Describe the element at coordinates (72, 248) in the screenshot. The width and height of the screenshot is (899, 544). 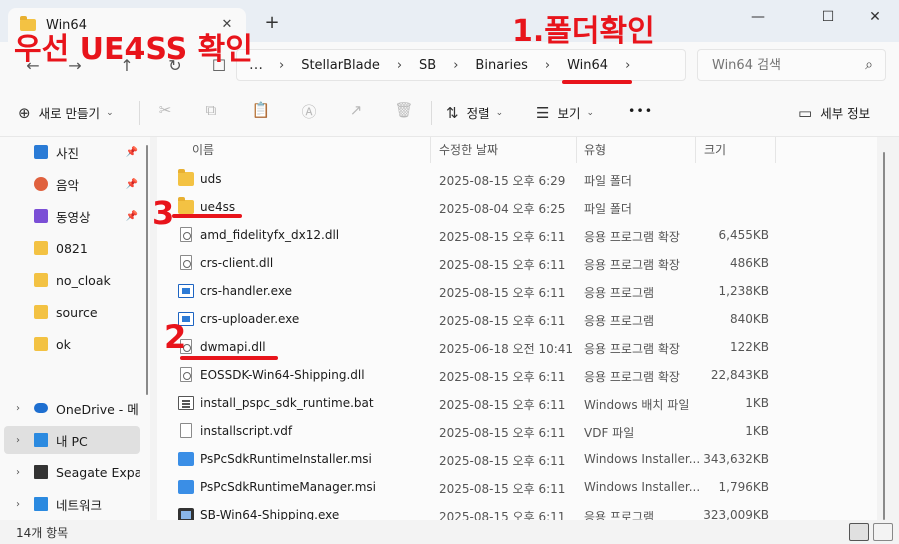
I see `sidebar-item-0821: 0821` at that location.